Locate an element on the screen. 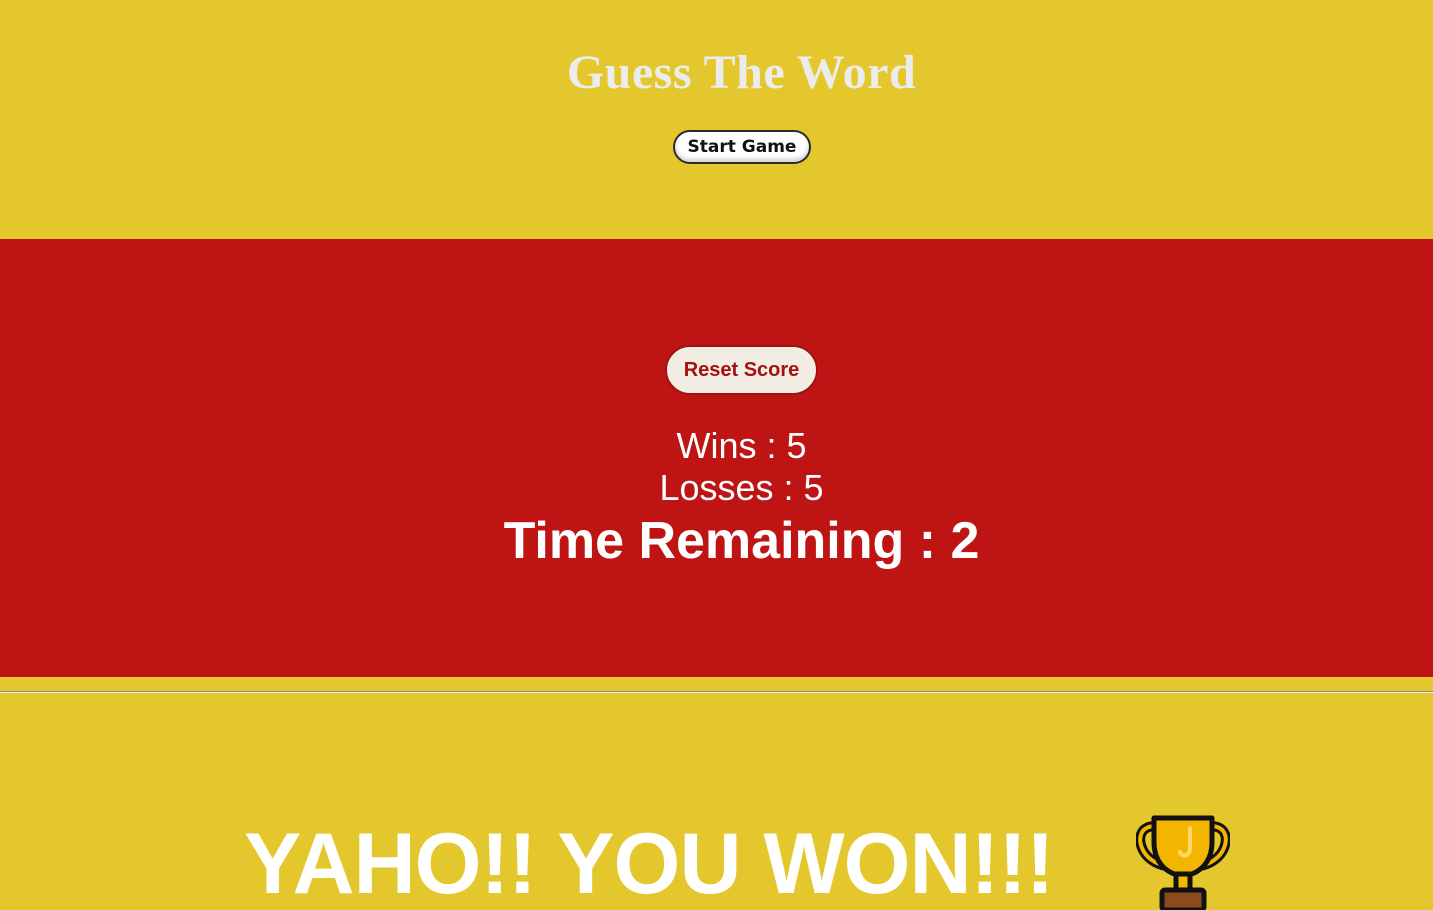 This screenshot has width=1433, height=910. win-banner: YAHO!! YOU WON!!! is located at coordinates (716, 858).